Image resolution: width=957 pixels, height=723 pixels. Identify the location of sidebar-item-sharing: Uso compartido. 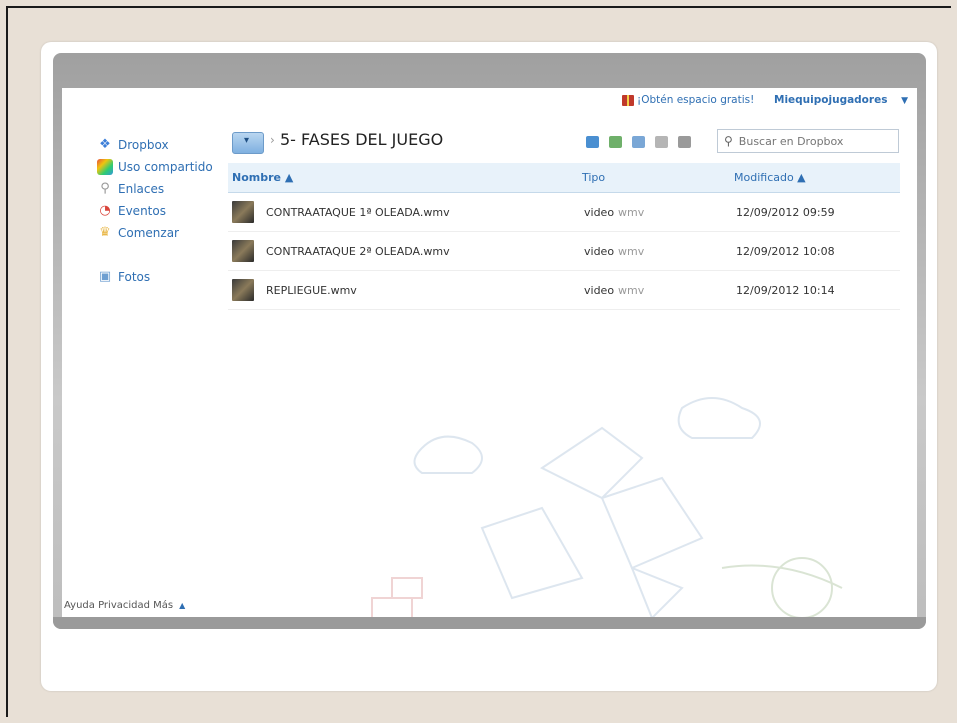
(162, 167).